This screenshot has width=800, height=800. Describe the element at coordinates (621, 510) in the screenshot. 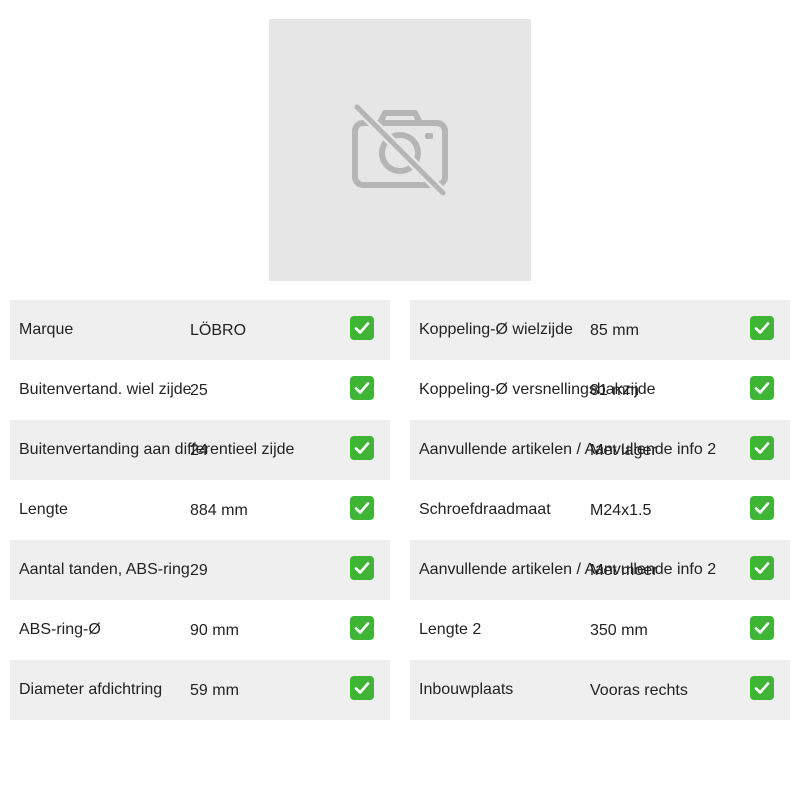

I see `spec-value: M24x1.5` at that location.